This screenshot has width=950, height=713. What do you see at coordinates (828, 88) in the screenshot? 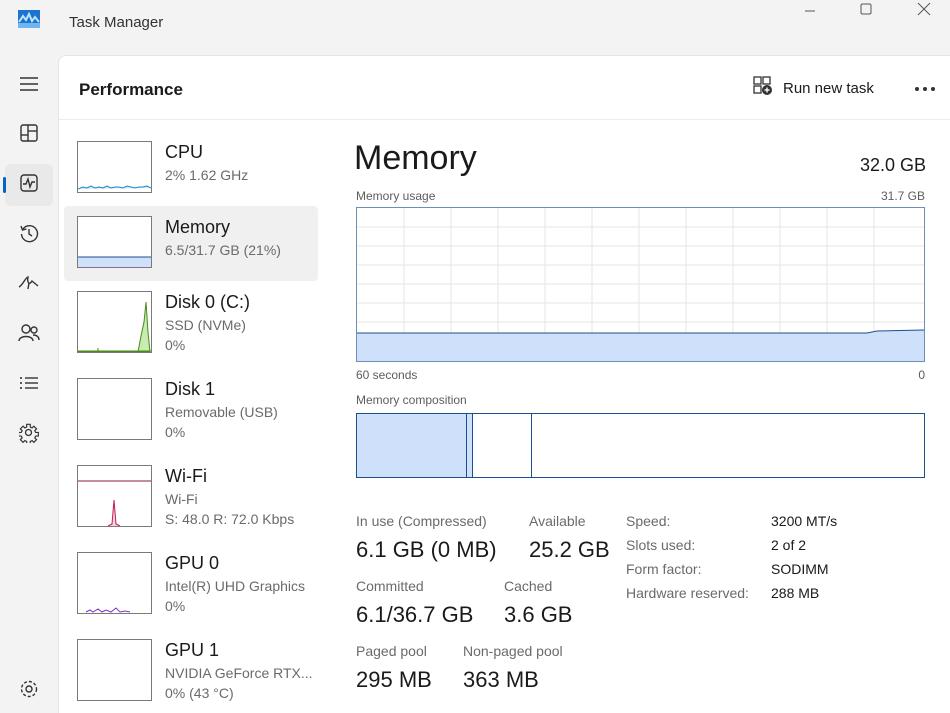
I see `run-new-task-label: Run new task` at bounding box center [828, 88].